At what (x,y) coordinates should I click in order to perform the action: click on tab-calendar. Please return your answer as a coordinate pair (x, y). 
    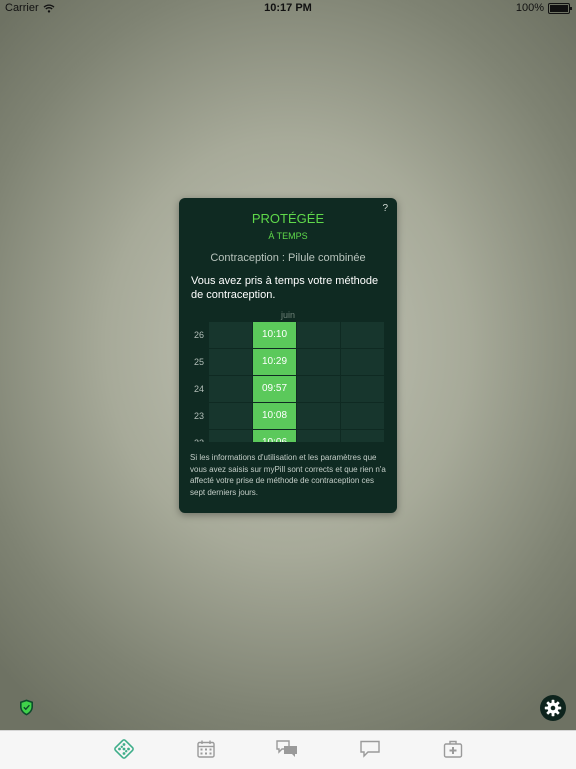
    Looking at the image, I should click on (206, 749).